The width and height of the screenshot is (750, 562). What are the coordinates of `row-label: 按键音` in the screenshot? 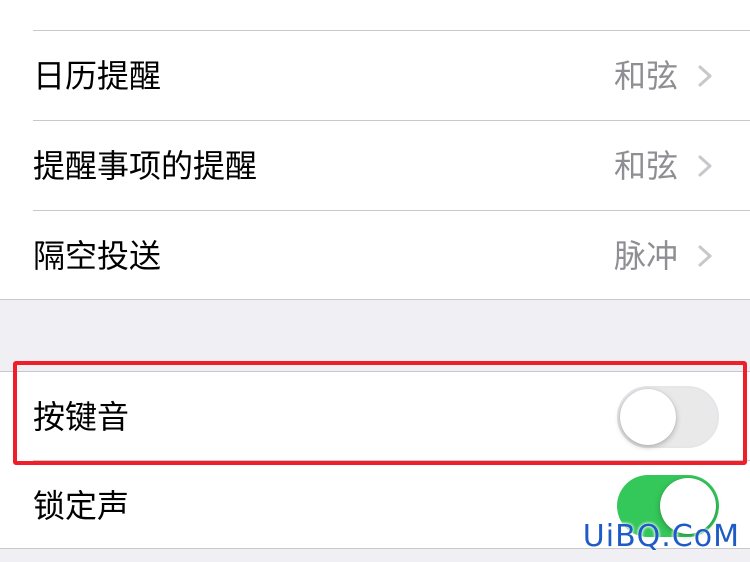 It's located at (81, 417).